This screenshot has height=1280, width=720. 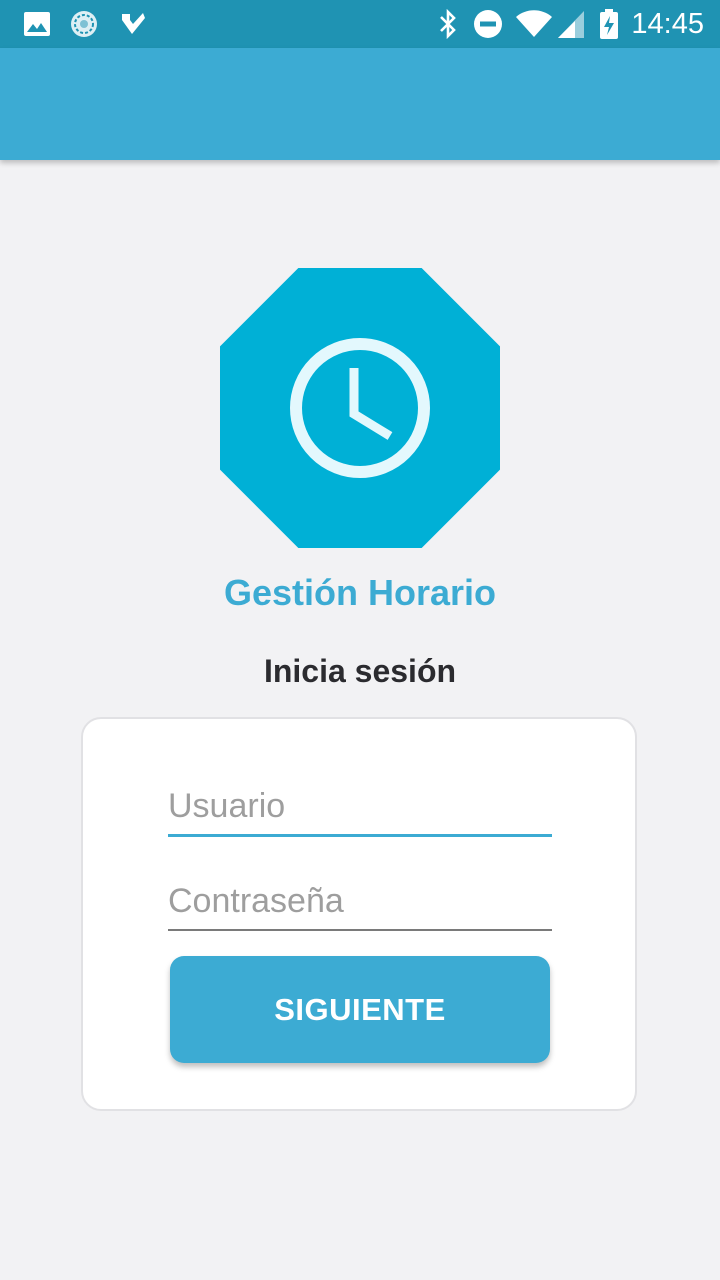 I want to click on status-time: 14:45, so click(x=667, y=24).